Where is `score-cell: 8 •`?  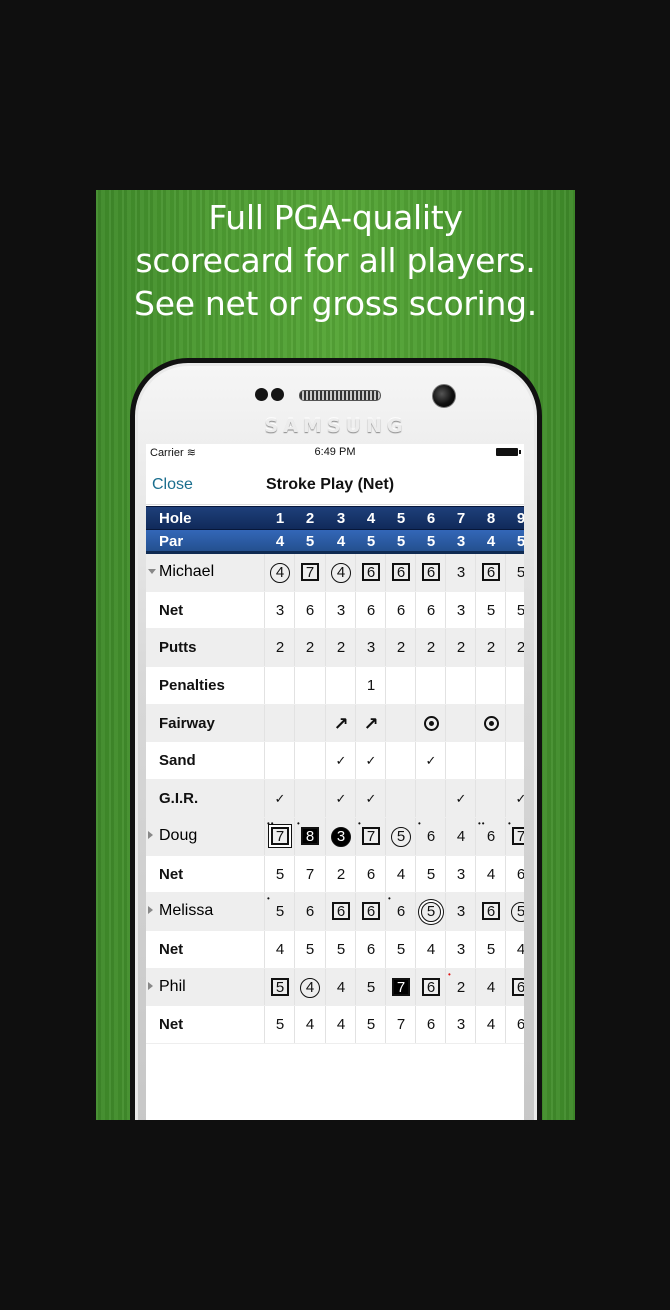
score-cell: 8 • is located at coordinates (310, 832).